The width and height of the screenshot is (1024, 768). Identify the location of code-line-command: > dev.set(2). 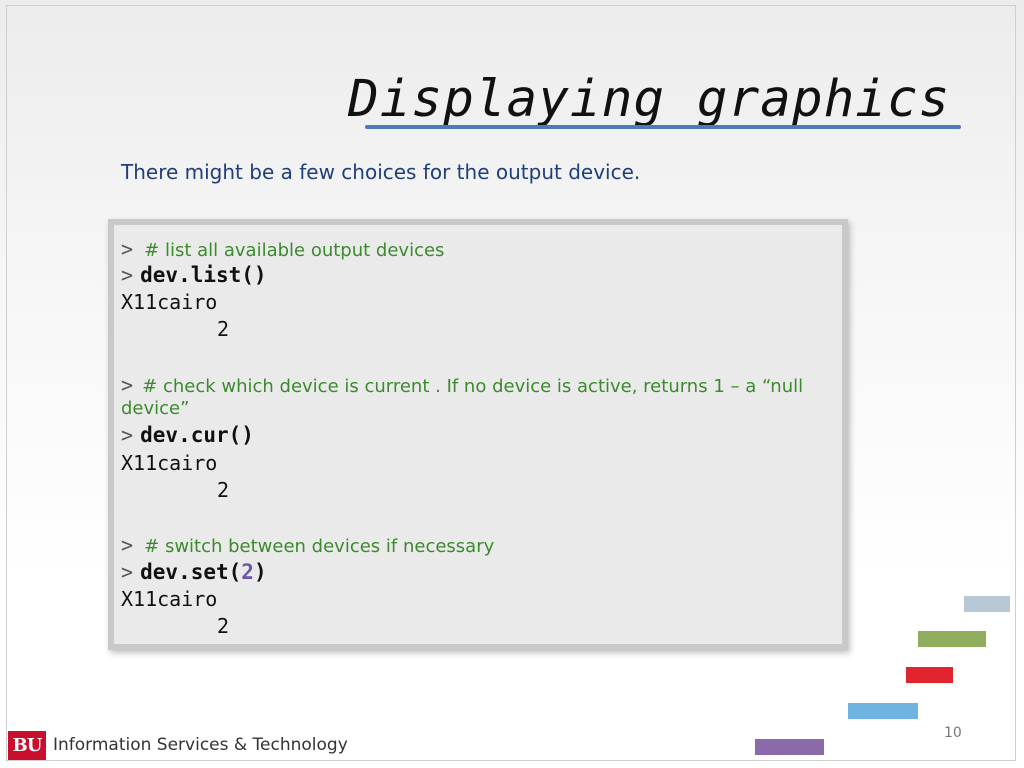
(194, 572).